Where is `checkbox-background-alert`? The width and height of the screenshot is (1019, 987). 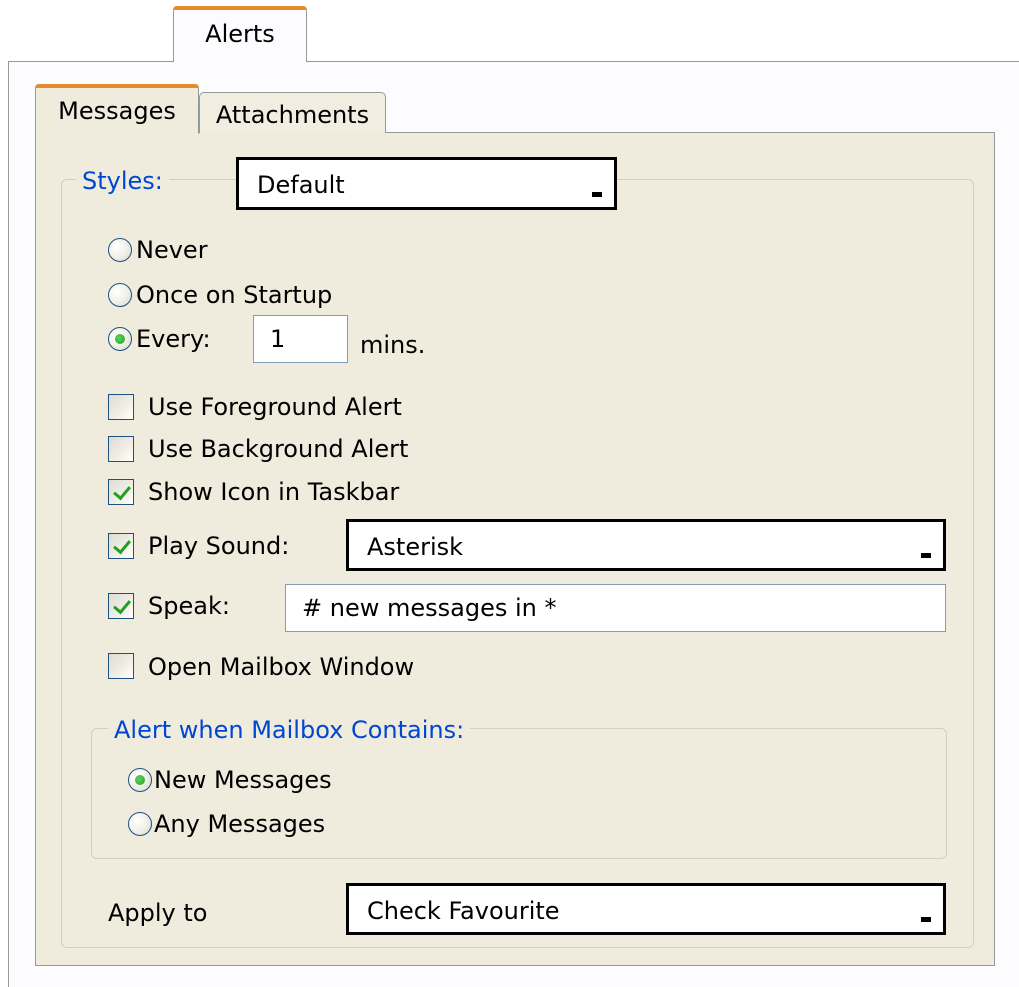 checkbox-background-alert is located at coordinates (121, 449).